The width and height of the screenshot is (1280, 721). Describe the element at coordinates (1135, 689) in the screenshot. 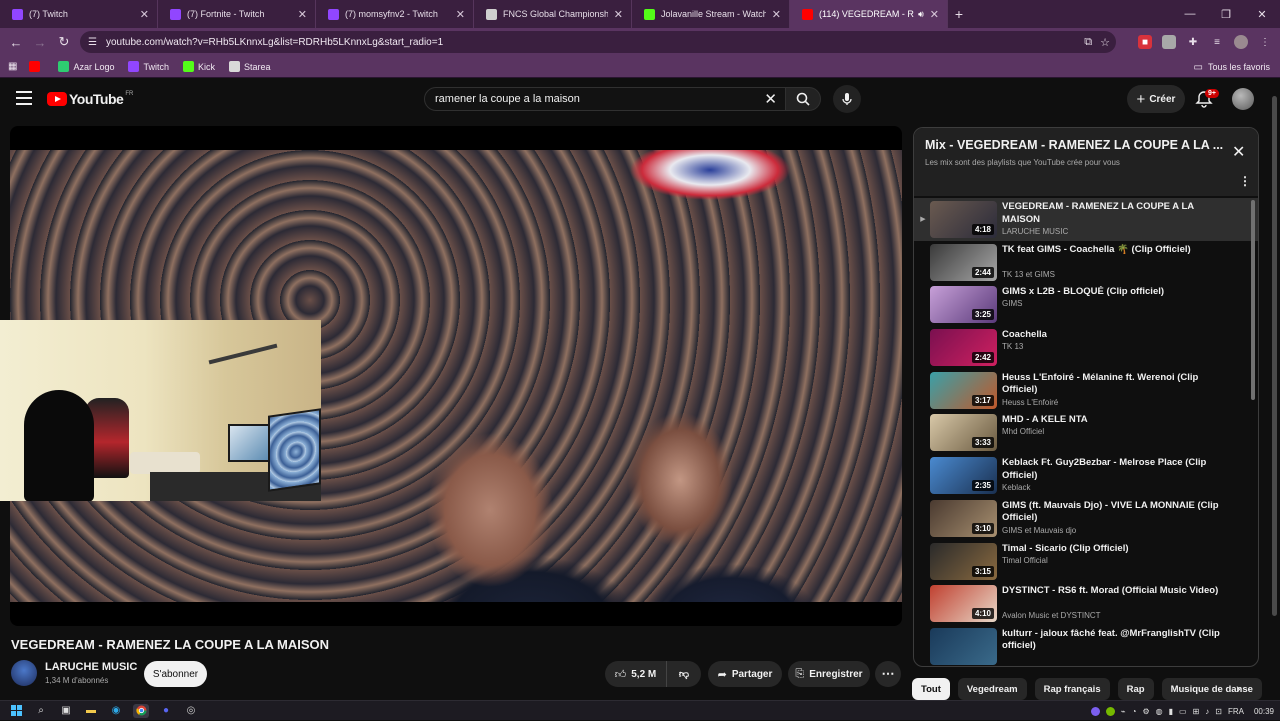

I see `chip-filter: Rap` at that location.